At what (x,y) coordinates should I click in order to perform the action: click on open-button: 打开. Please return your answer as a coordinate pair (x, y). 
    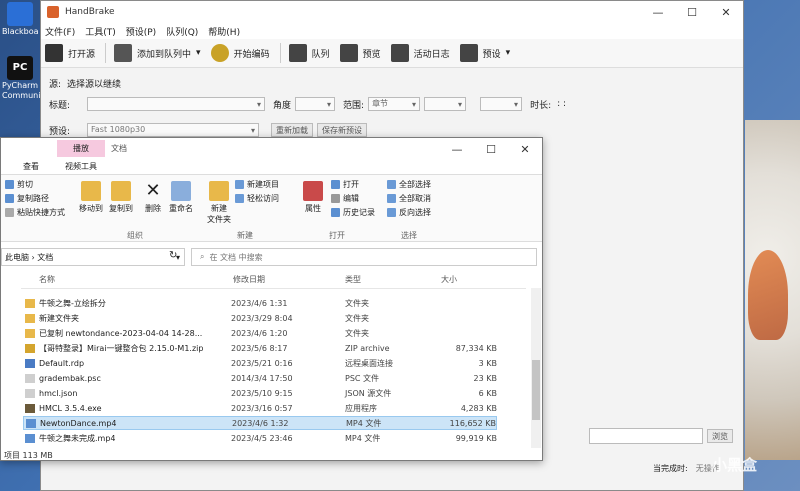
    Looking at the image, I should click on (345, 184).